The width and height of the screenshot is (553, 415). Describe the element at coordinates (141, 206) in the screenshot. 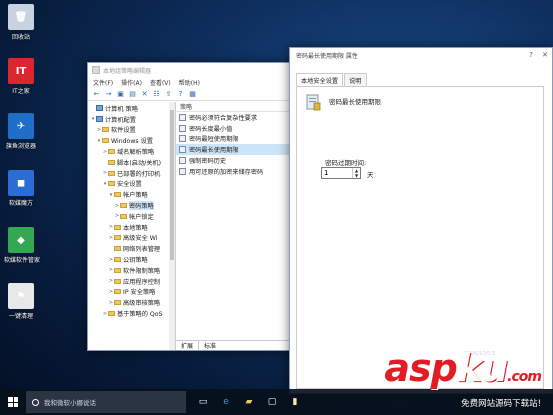

I see `tree-node-label: 密码策略` at that location.